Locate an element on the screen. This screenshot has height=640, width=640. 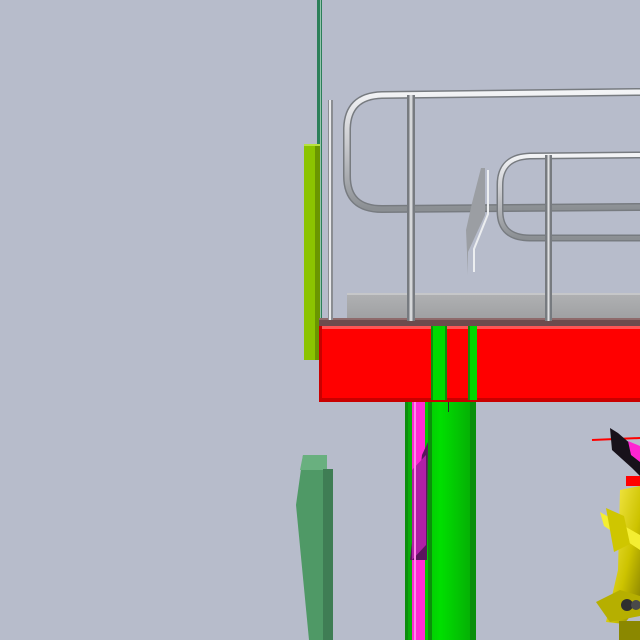
platform-deck is located at coordinates (479, 309).